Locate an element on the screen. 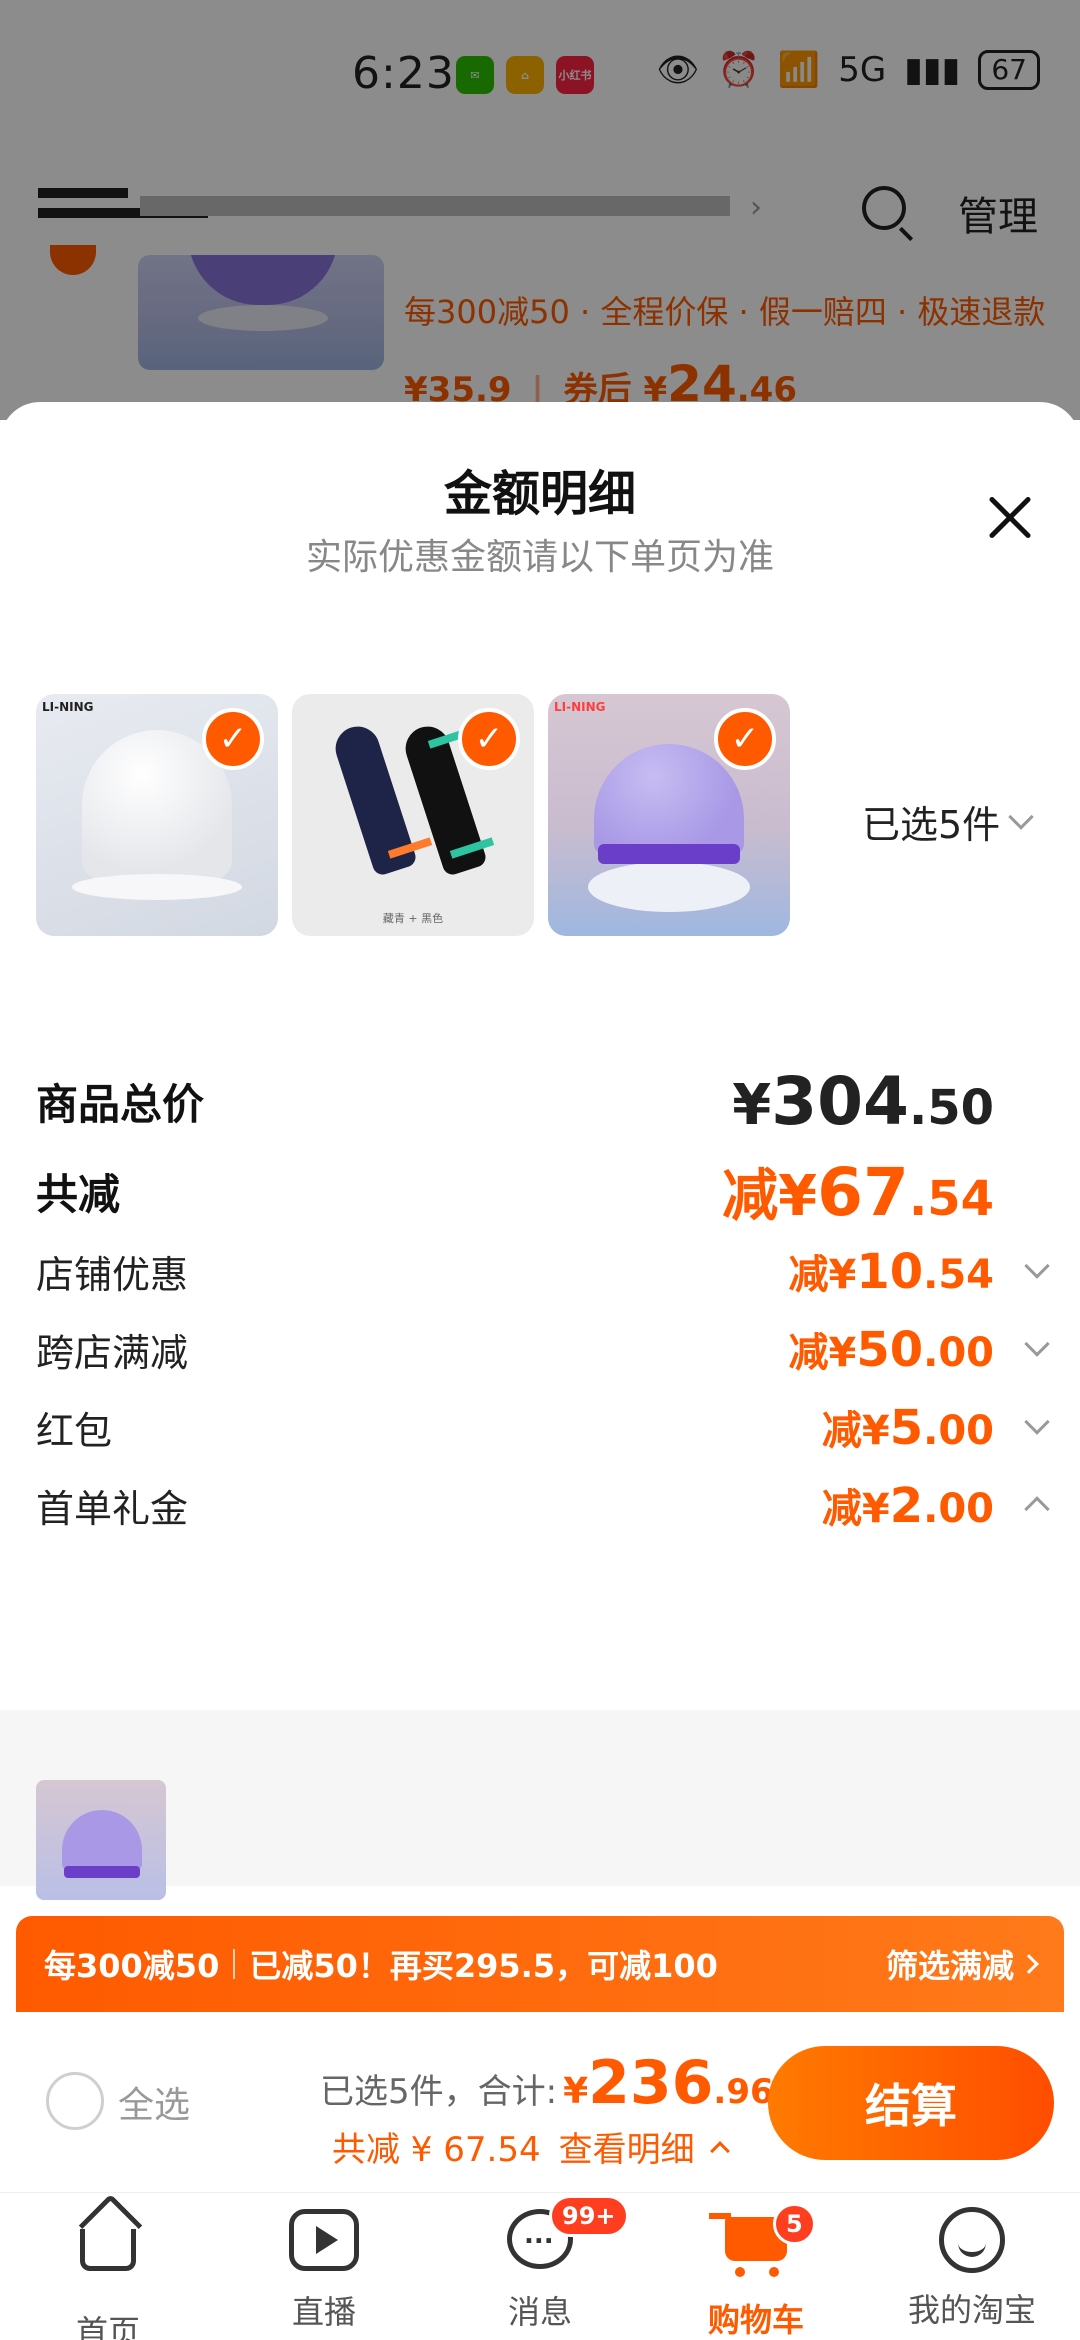 This screenshot has height=2340, width=1080. signal-icon: ▮▮▮ is located at coordinates (932, 70).